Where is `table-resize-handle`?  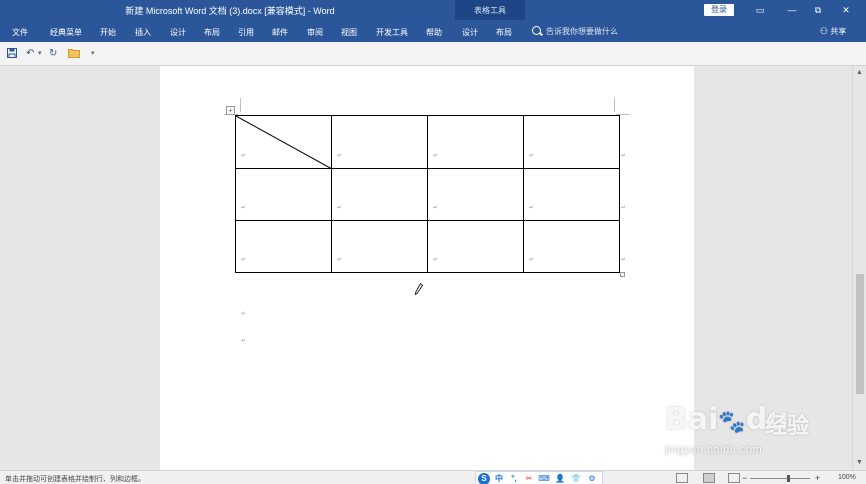
table-resize-handle is located at coordinates (622, 274).